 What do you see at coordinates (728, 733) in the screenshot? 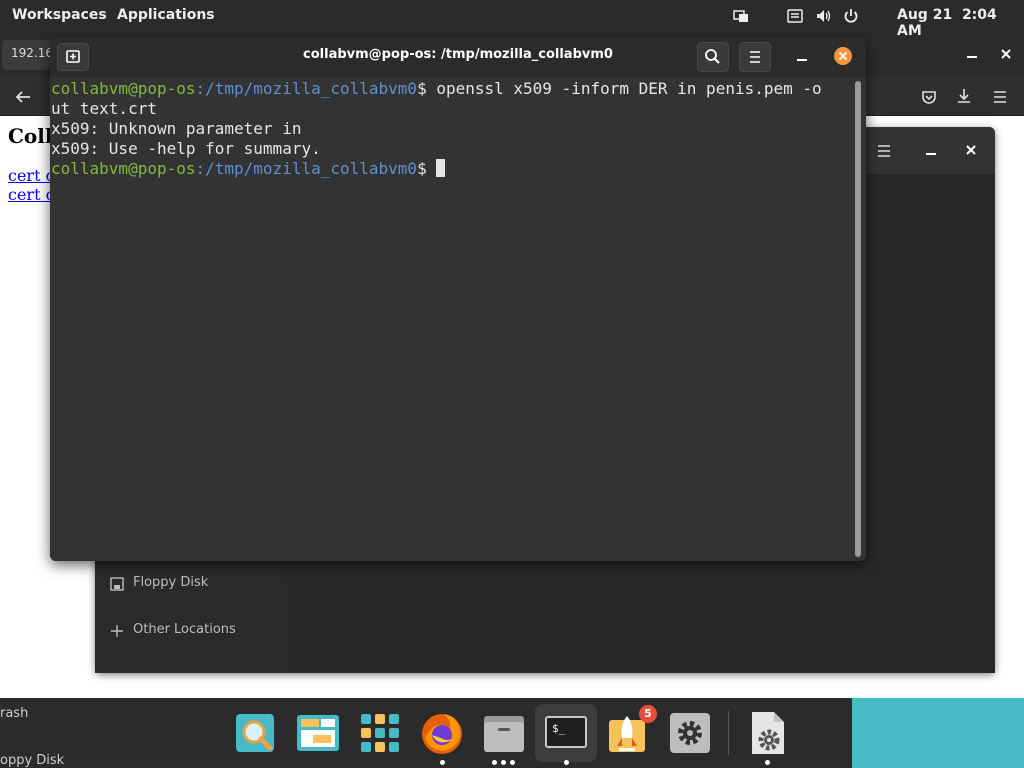
I see `dock-separator` at bounding box center [728, 733].